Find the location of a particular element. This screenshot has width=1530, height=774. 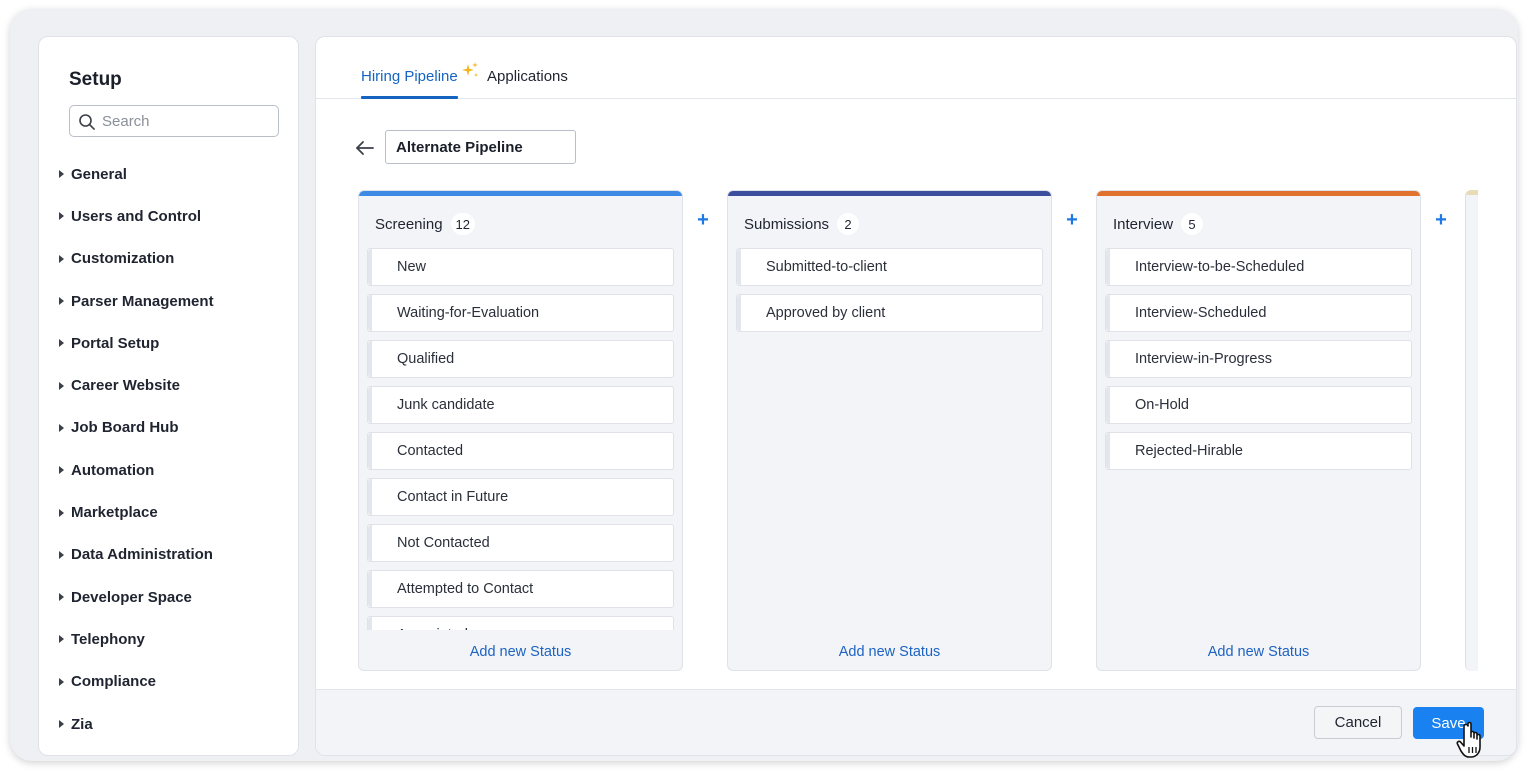

sidebar-item-customization: Customization is located at coordinates (172, 261).